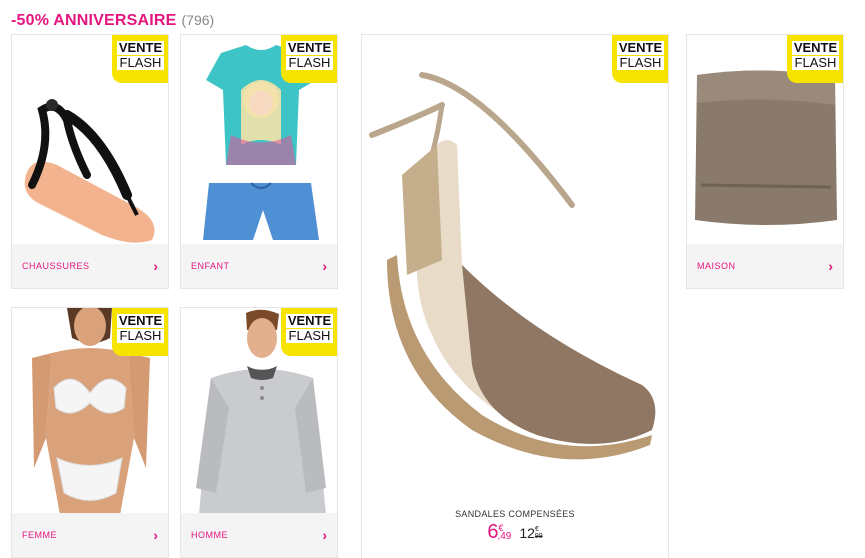 The width and height of the screenshot is (865, 558). What do you see at coordinates (515, 532) in the screenshot?
I see `price-row: 6 € ,49 12 € 99` at bounding box center [515, 532].